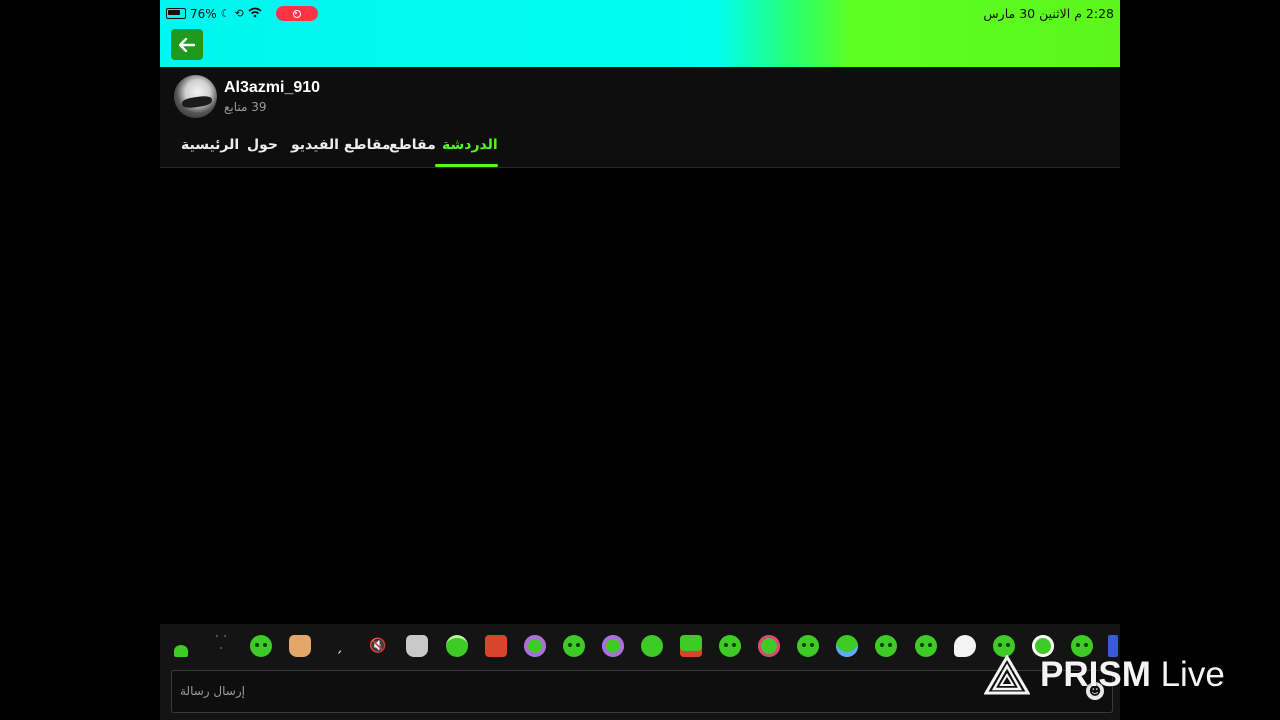  I want to click on status-datetime: 2:28 م الاثنين 30 مارس, so click(1048, 13).